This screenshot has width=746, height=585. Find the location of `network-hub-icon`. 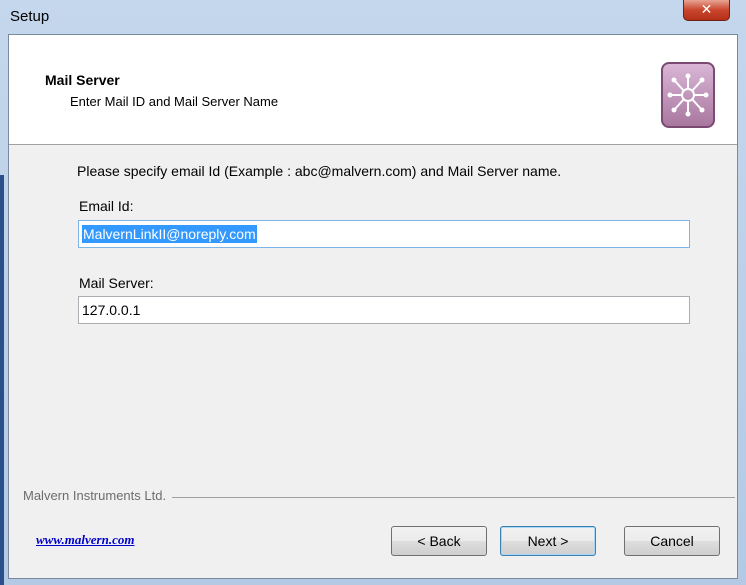

network-hub-icon is located at coordinates (688, 95).